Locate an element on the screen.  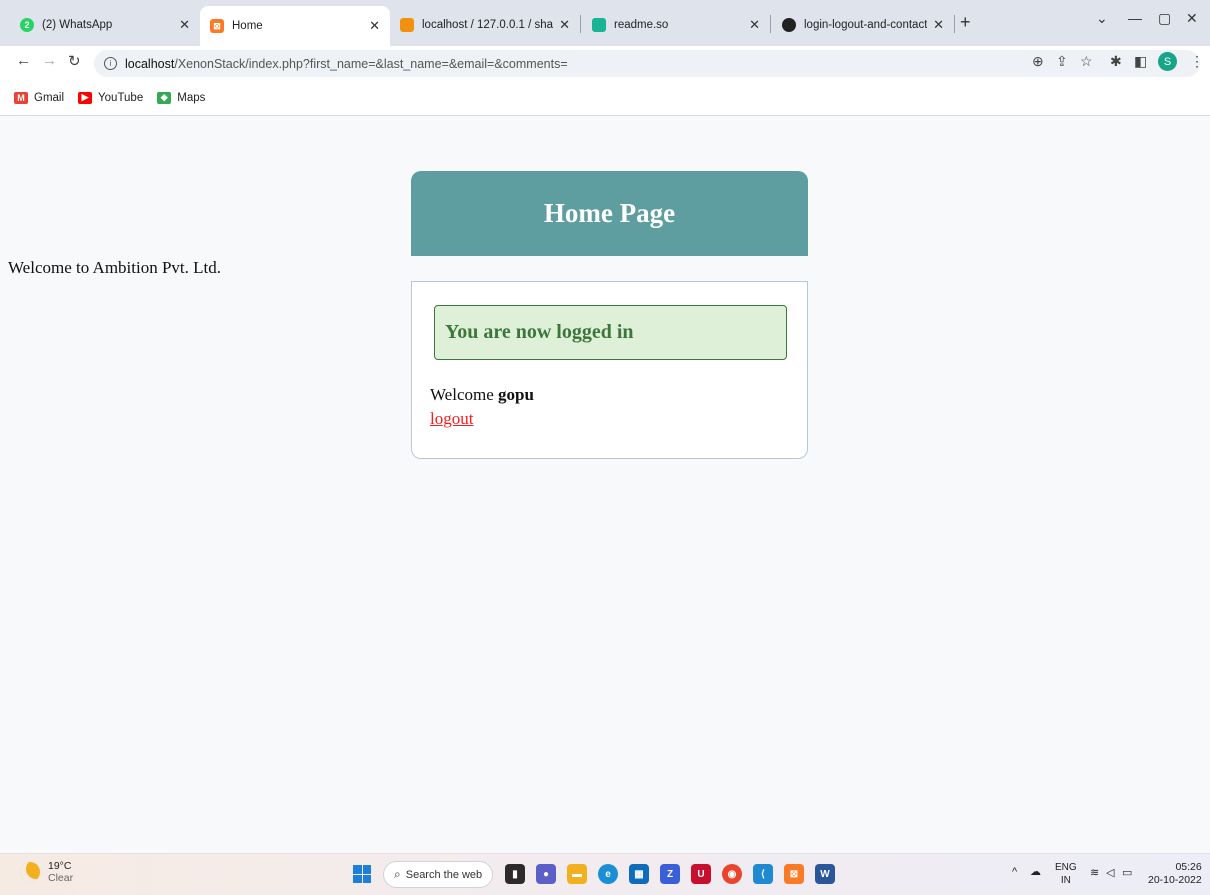
battery-icon: ▭ is located at coordinates (1127, 872).